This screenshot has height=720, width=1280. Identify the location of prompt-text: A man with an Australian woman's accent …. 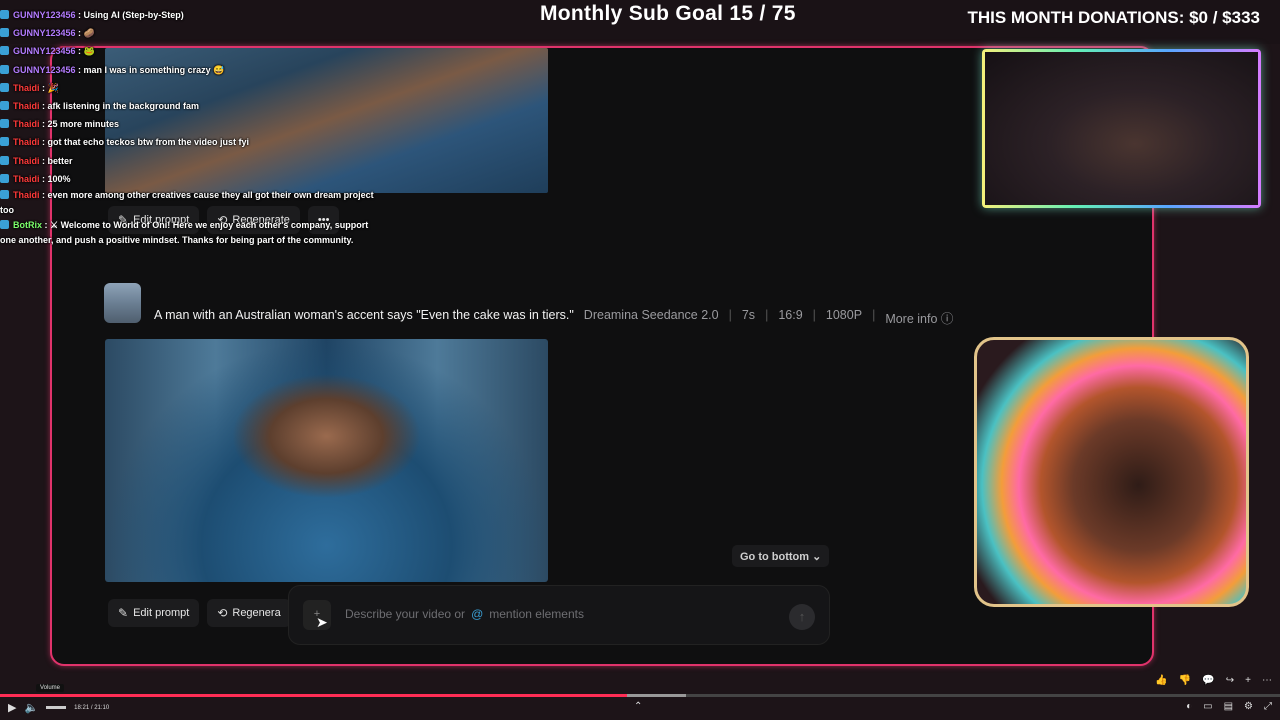
(364, 315).